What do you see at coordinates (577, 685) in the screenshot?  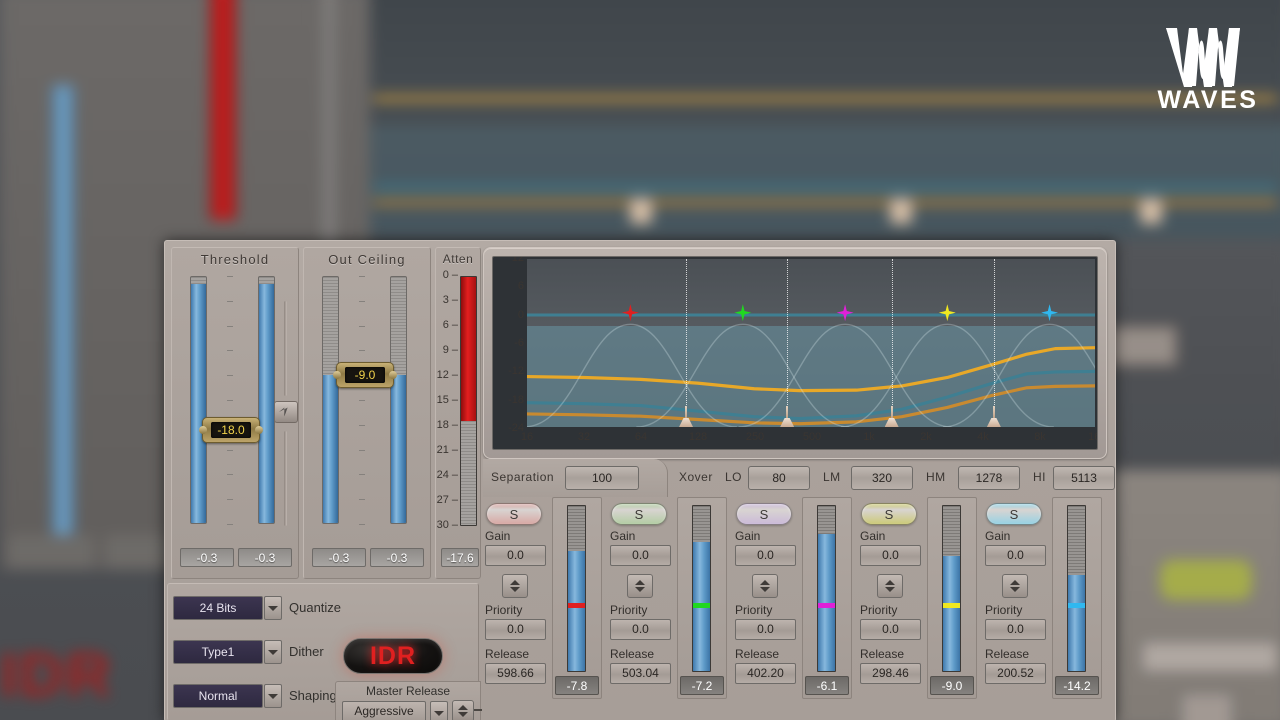 I see `band-meter-value-1: -7.8` at bounding box center [577, 685].